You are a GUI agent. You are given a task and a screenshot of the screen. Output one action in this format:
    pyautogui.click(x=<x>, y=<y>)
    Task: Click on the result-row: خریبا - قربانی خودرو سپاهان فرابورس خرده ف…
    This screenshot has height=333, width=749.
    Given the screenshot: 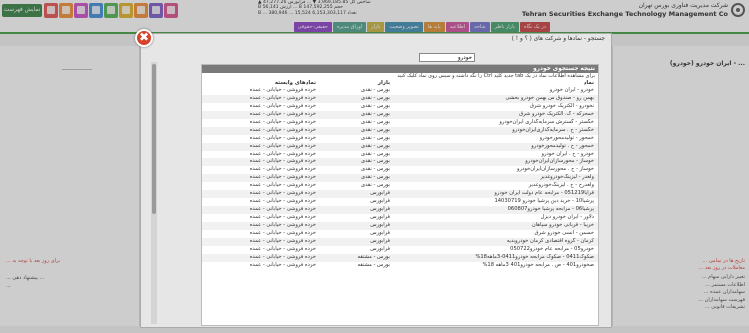 What is the action you would take?
    pyautogui.click(x=400, y=225)
    